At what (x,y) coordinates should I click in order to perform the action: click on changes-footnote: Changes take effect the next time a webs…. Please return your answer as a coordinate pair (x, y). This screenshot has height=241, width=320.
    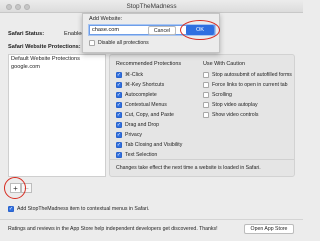
    Looking at the image, I should click on (188, 168).